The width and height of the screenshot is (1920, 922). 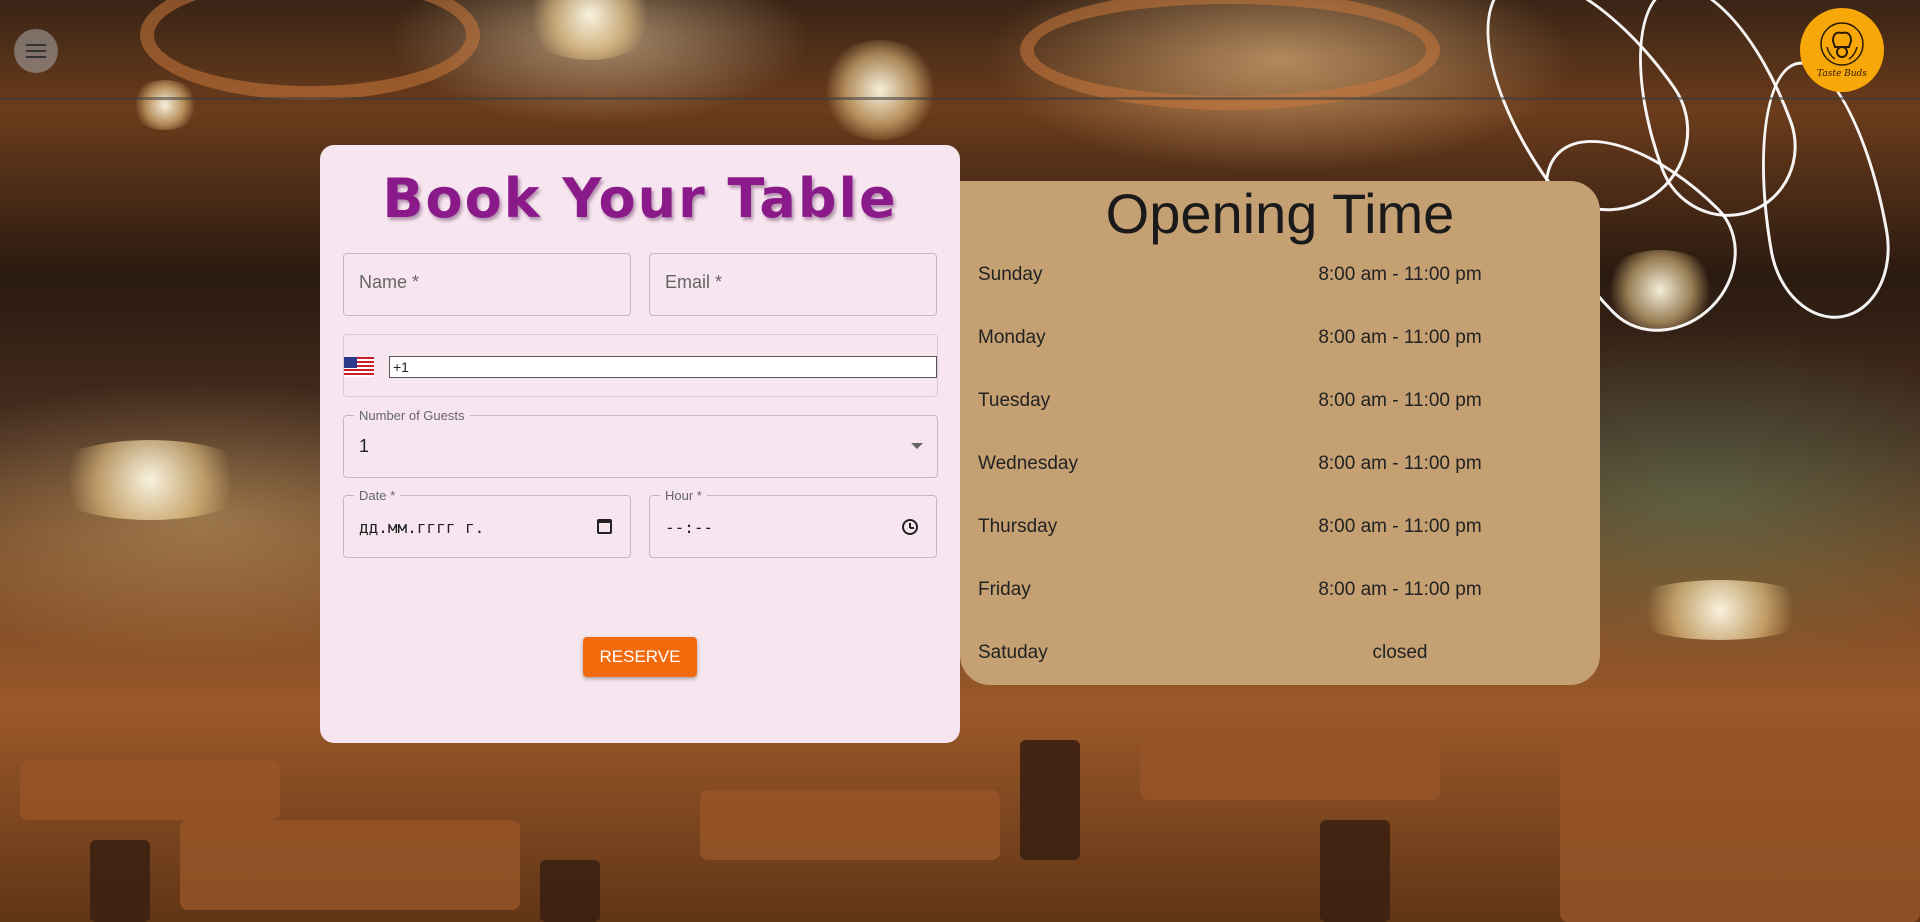 I want to click on email-placeholder: Email *, so click(x=694, y=282).